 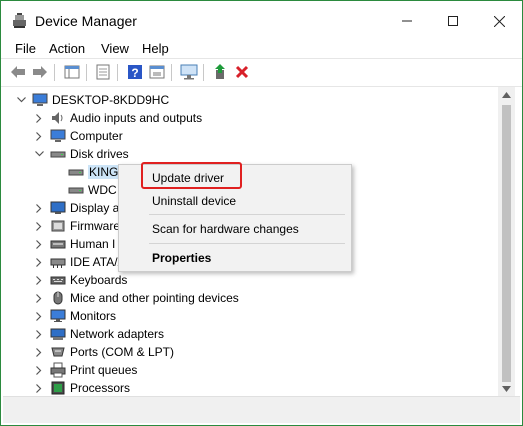 I want to click on forward-arrow-icon, so click(x=40, y=72).